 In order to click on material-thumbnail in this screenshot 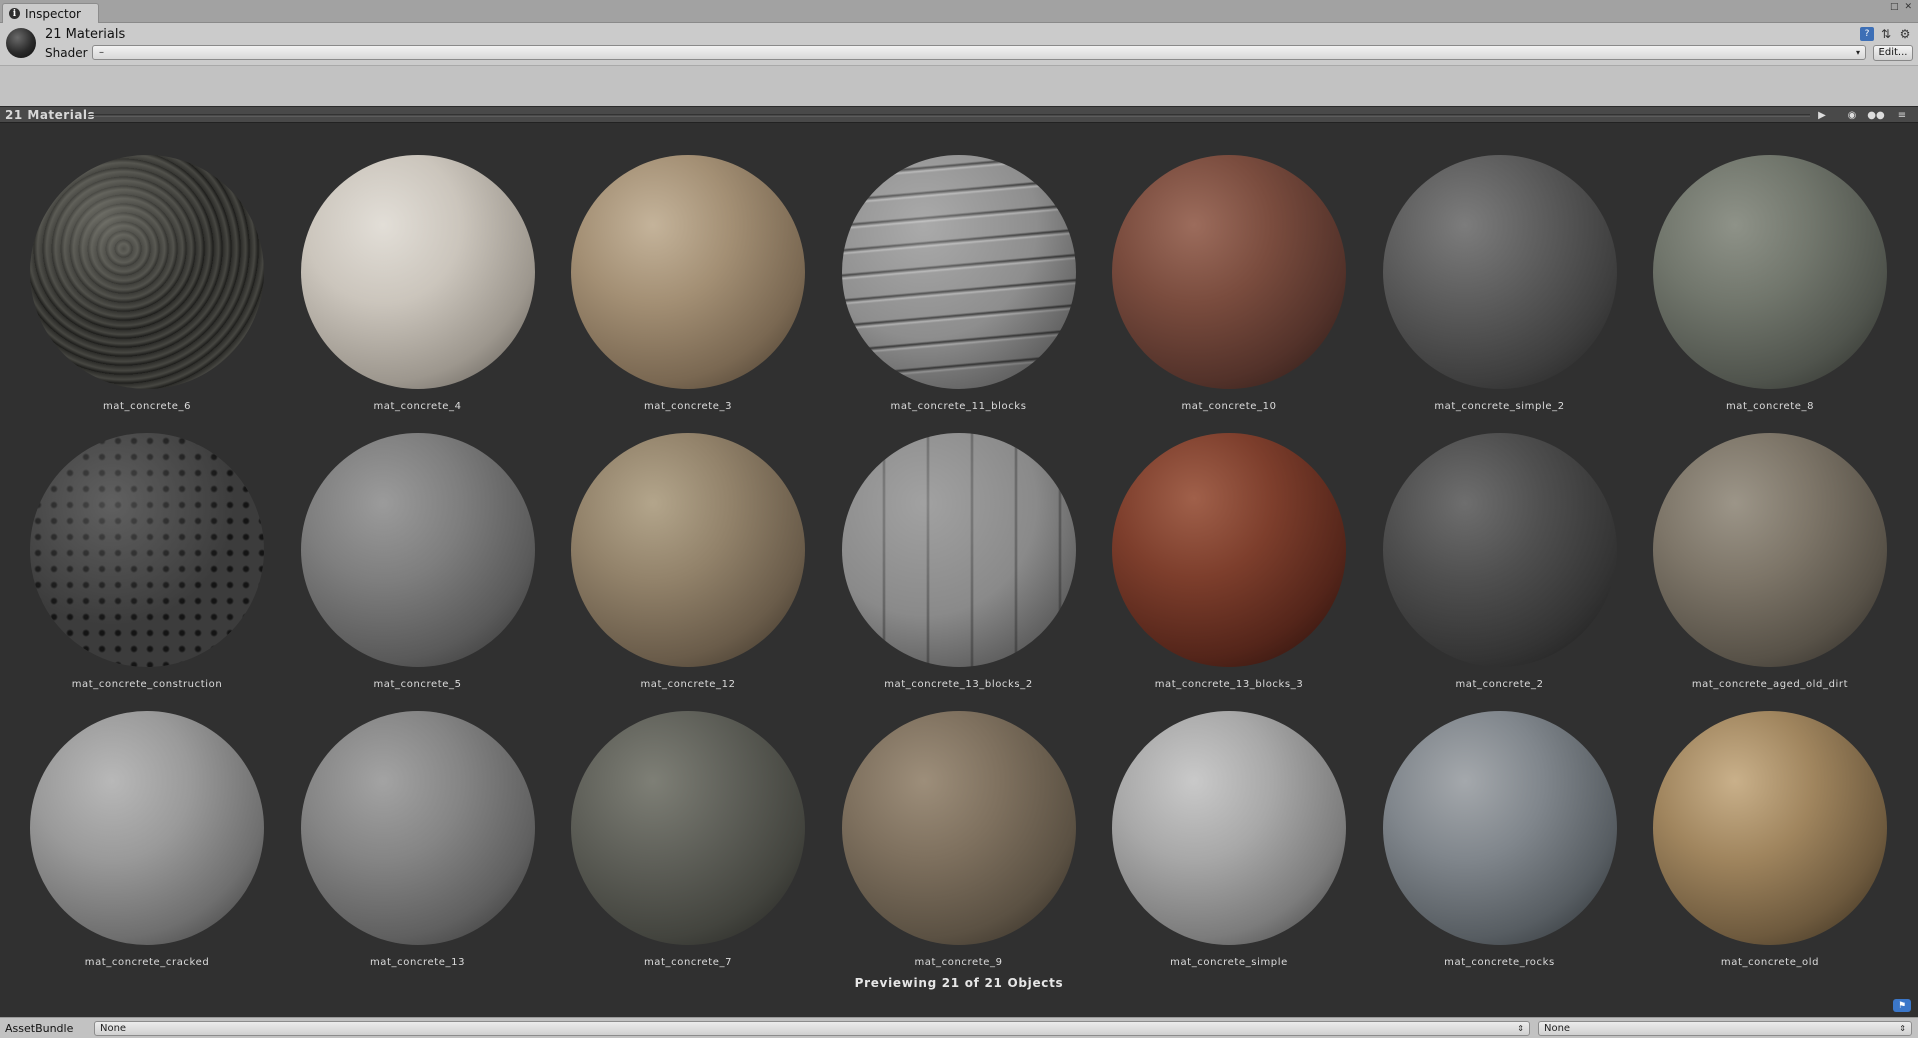, I will do `click(21, 43)`.